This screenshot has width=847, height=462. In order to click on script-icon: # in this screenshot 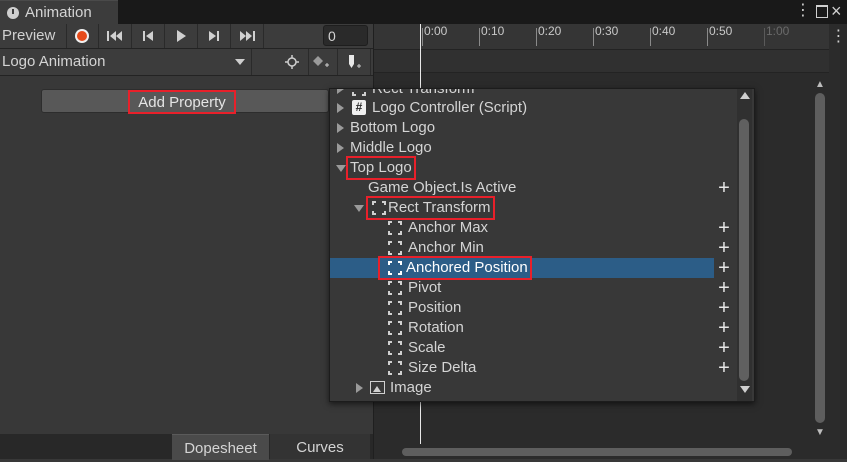, I will do `click(359, 107)`.